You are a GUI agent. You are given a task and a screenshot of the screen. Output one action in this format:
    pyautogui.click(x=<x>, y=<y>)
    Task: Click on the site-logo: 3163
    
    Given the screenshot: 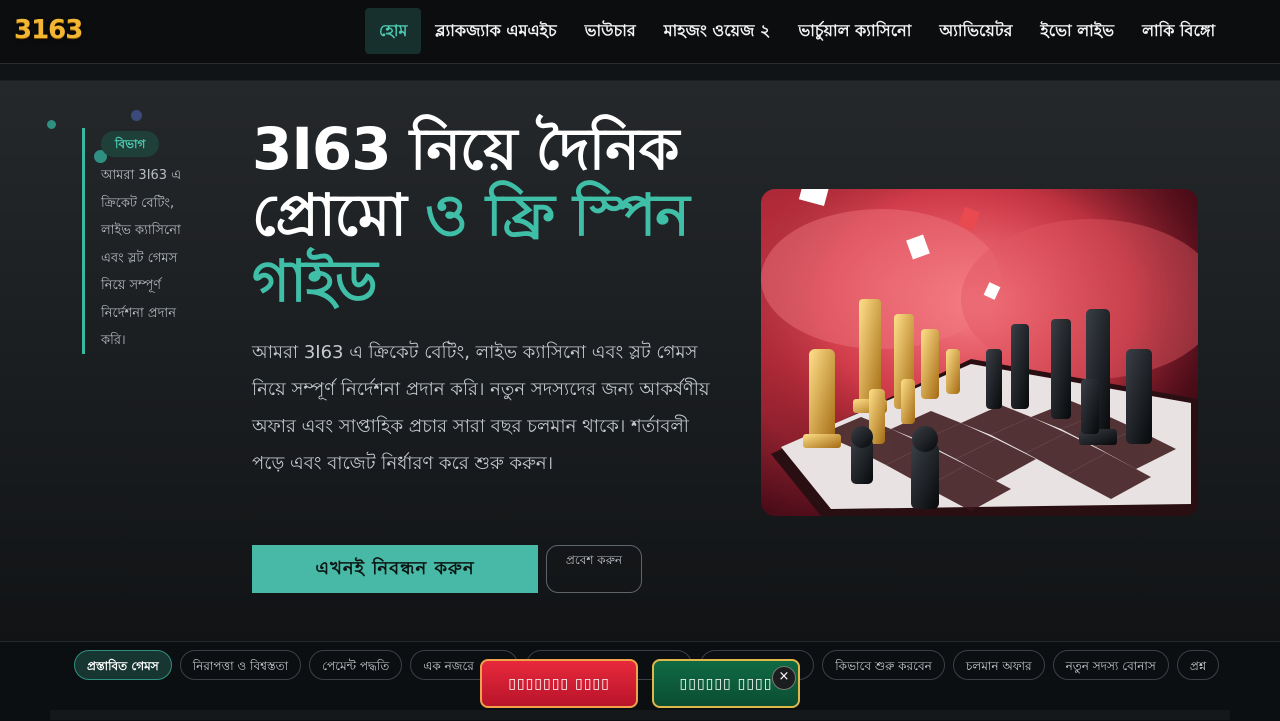 What is the action you would take?
    pyautogui.click(x=48, y=30)
    